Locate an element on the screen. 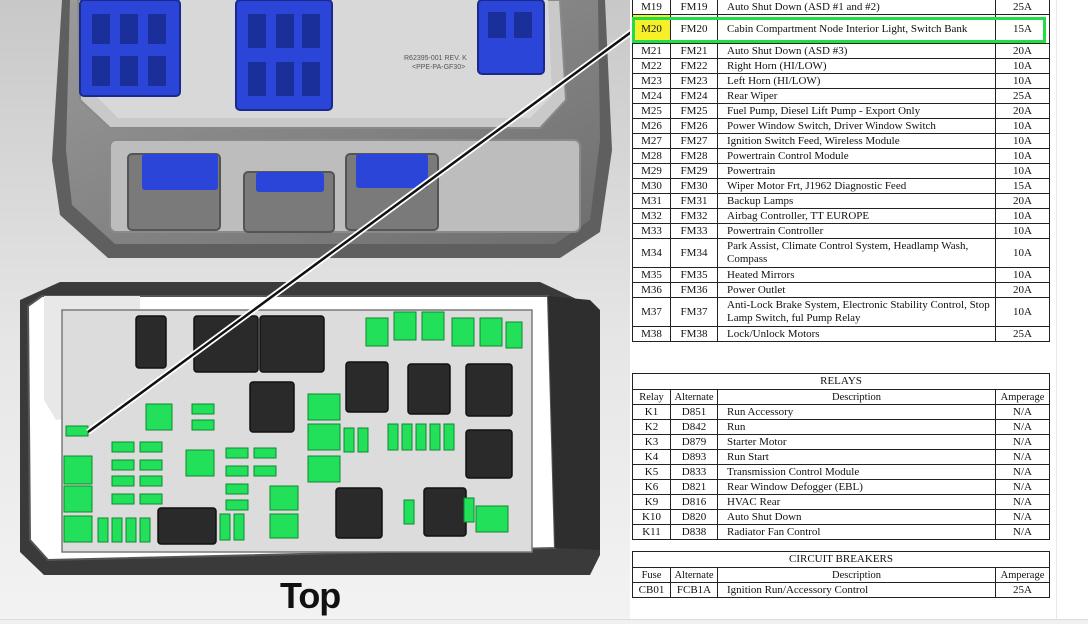 This screenshot has width=1088, height=624. fuse-row: M19 FM19 Auto Shut Down (ASD #1 and #2) 25A is located at coordinates (841, 7).